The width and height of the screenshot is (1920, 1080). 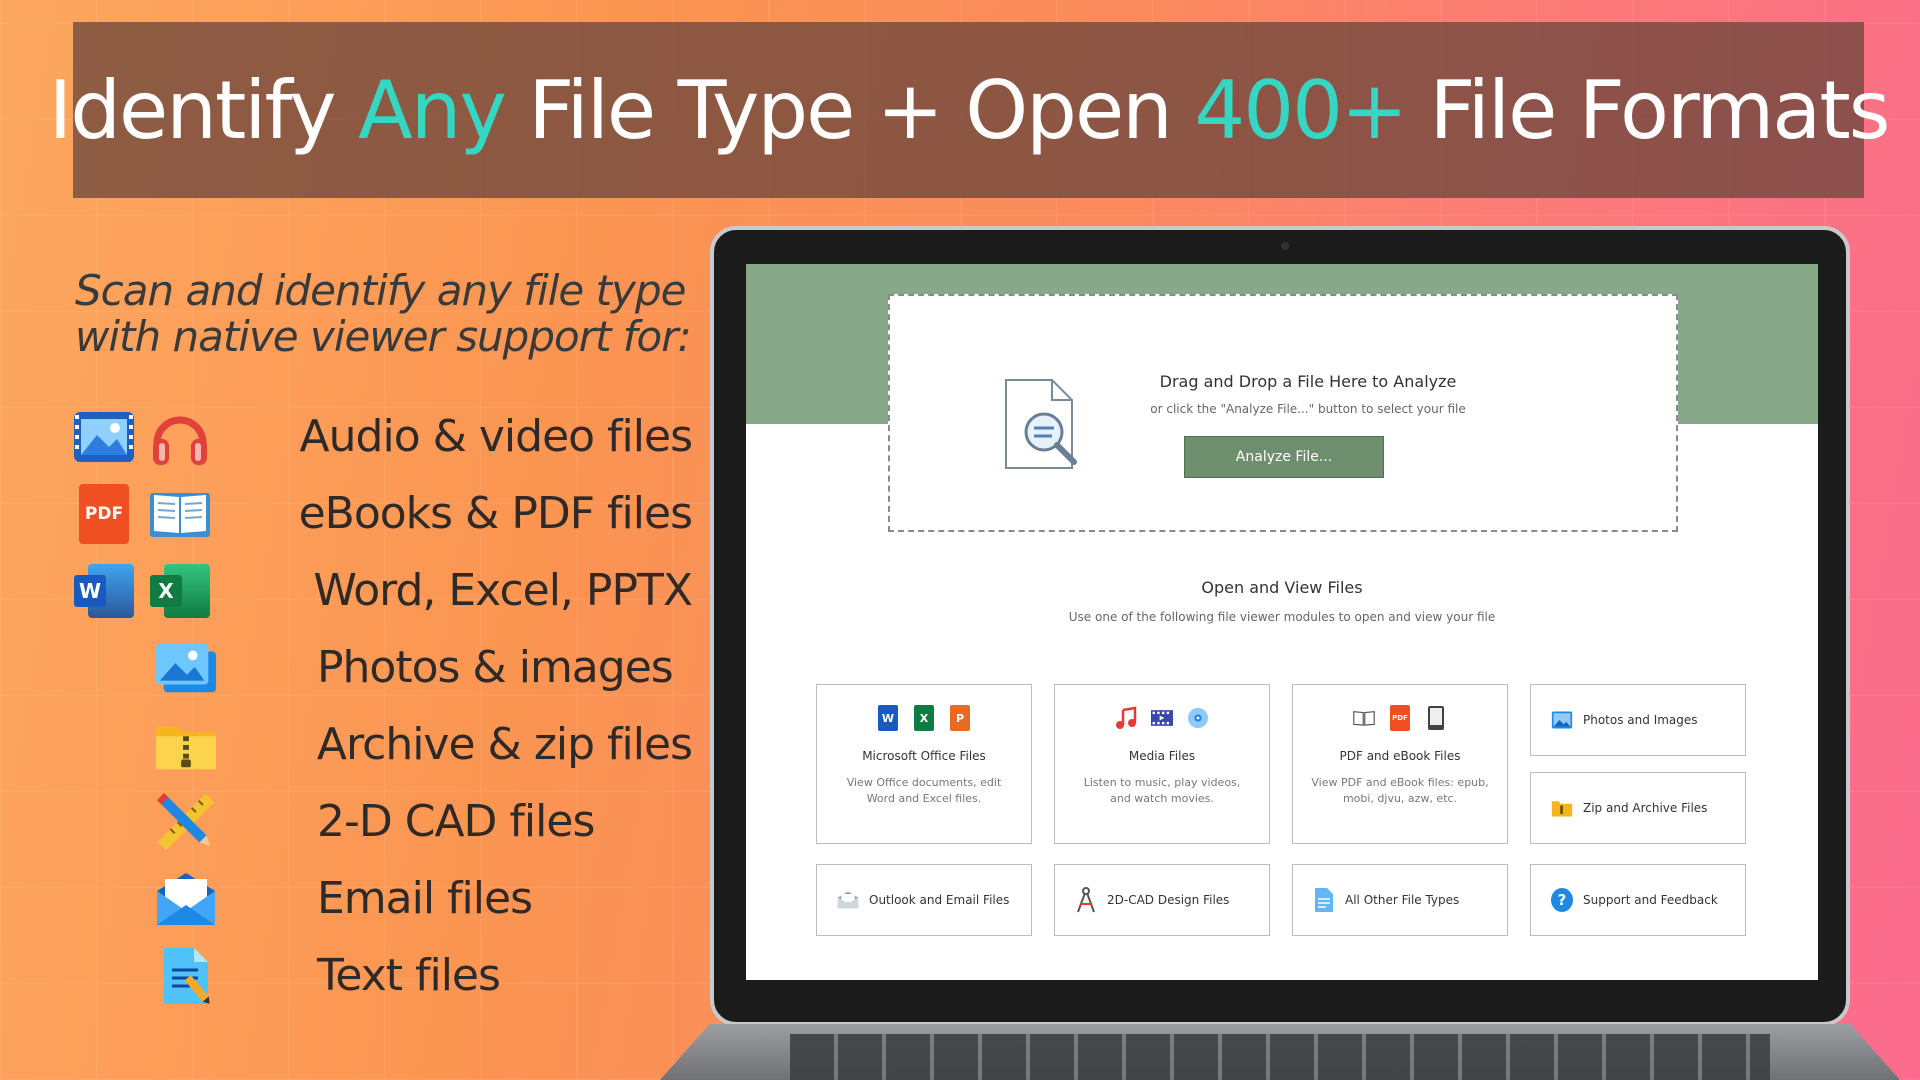 I want to click on tagline-line-1: Scan and identify any file type, so click(x=380, y=290).